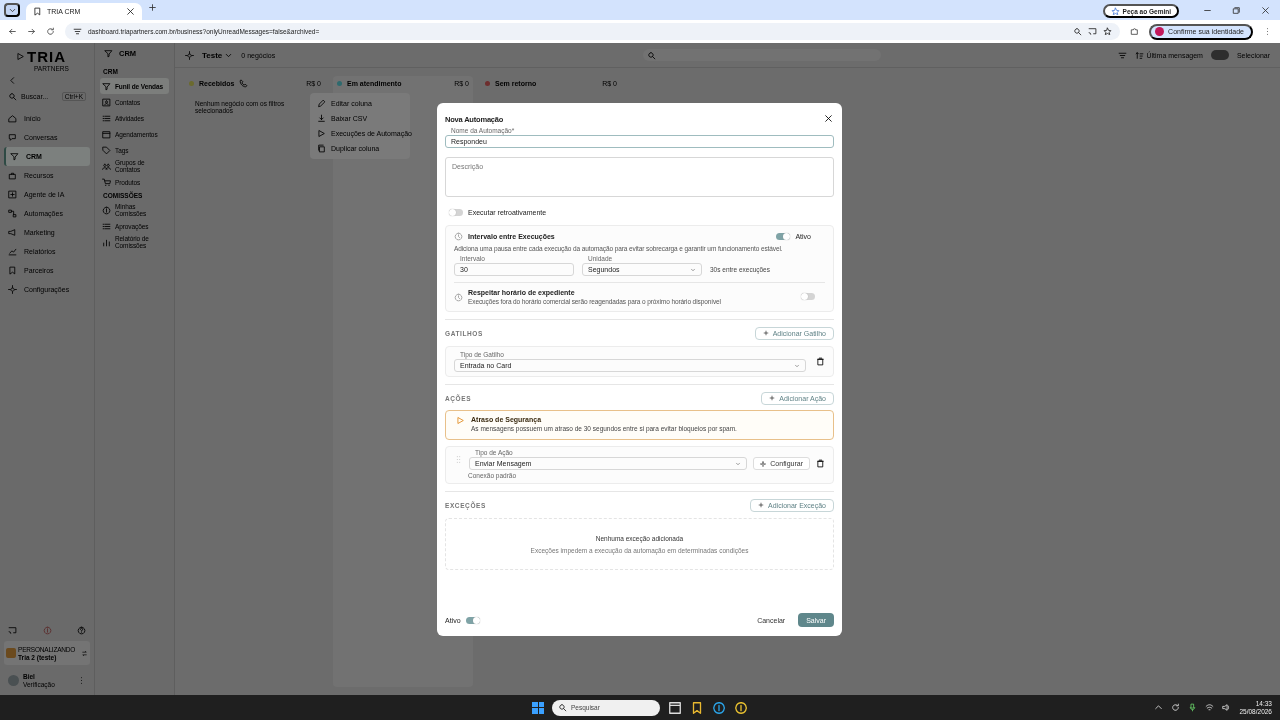 The width and height of the screenshot is (1280, 720). What do you see at coordinates (12, 194) in the screenshot?
I see `chip-icon` at bounding box center [12, 194].